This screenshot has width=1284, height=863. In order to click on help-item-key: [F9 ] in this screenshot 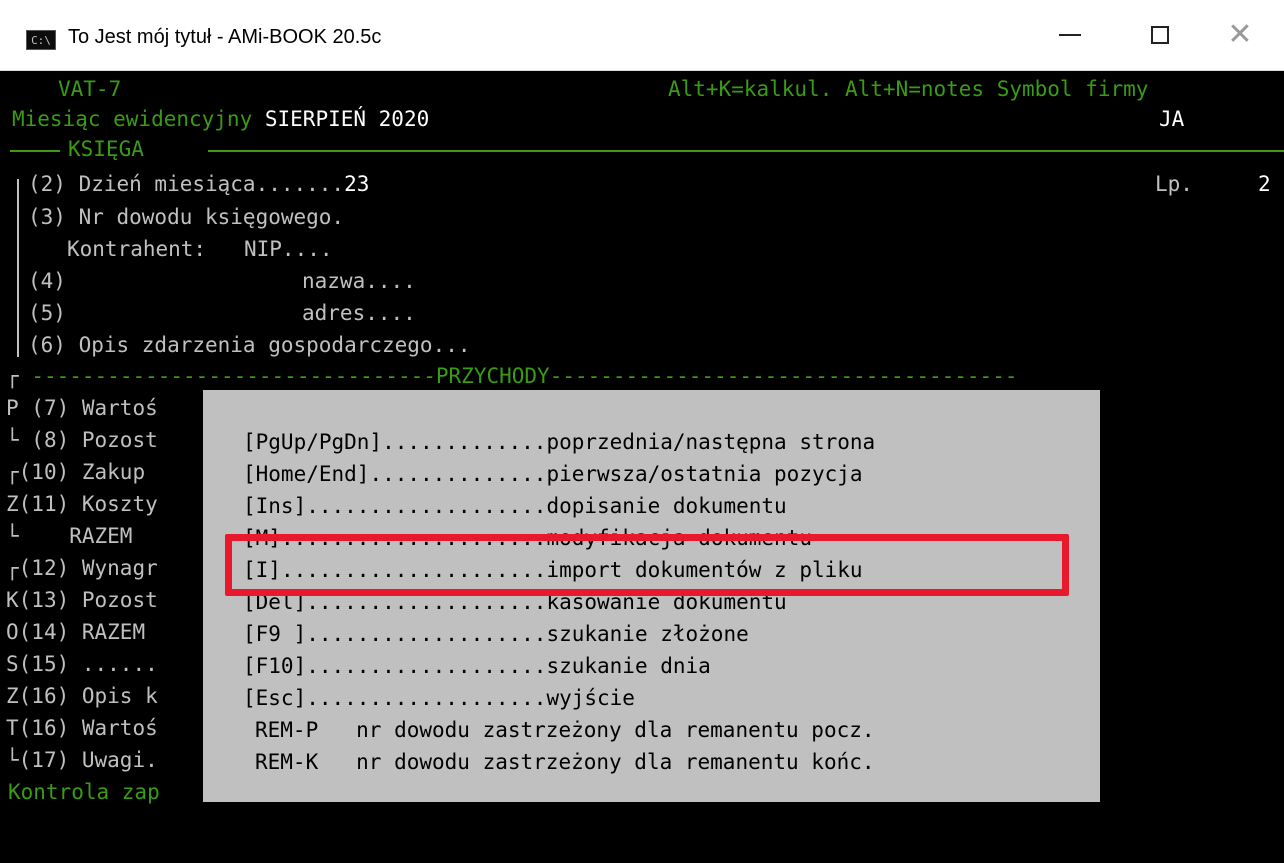, I will do `click(275, 634)`.